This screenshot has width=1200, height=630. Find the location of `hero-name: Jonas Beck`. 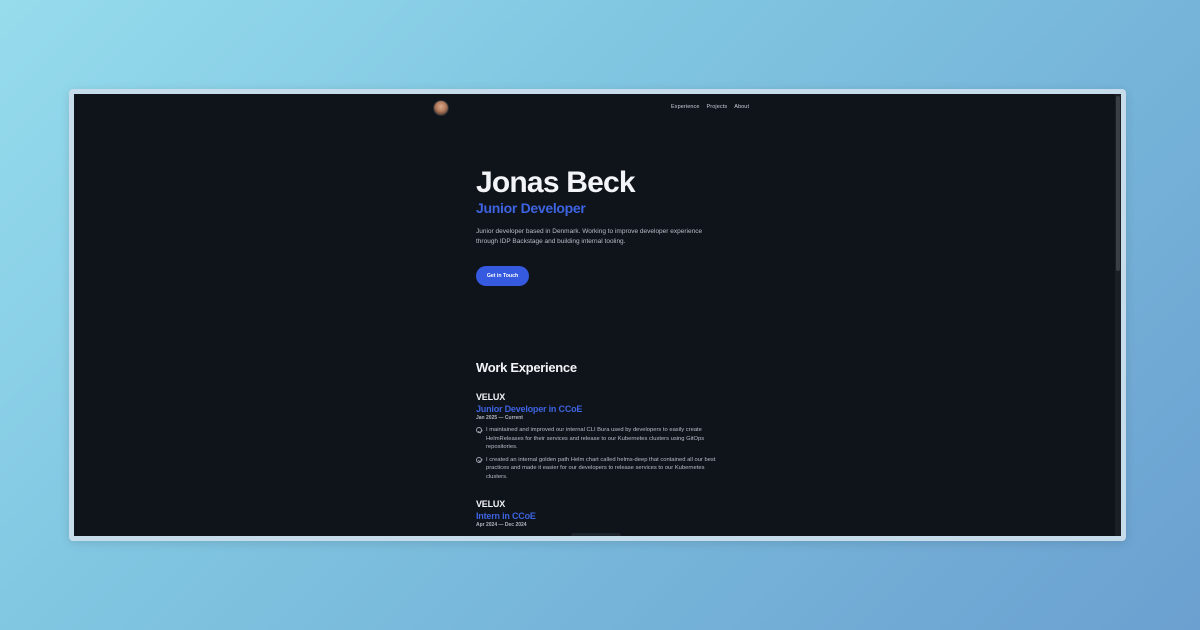

hero-name: Jonas Beck is located at coordinates (556, 182).